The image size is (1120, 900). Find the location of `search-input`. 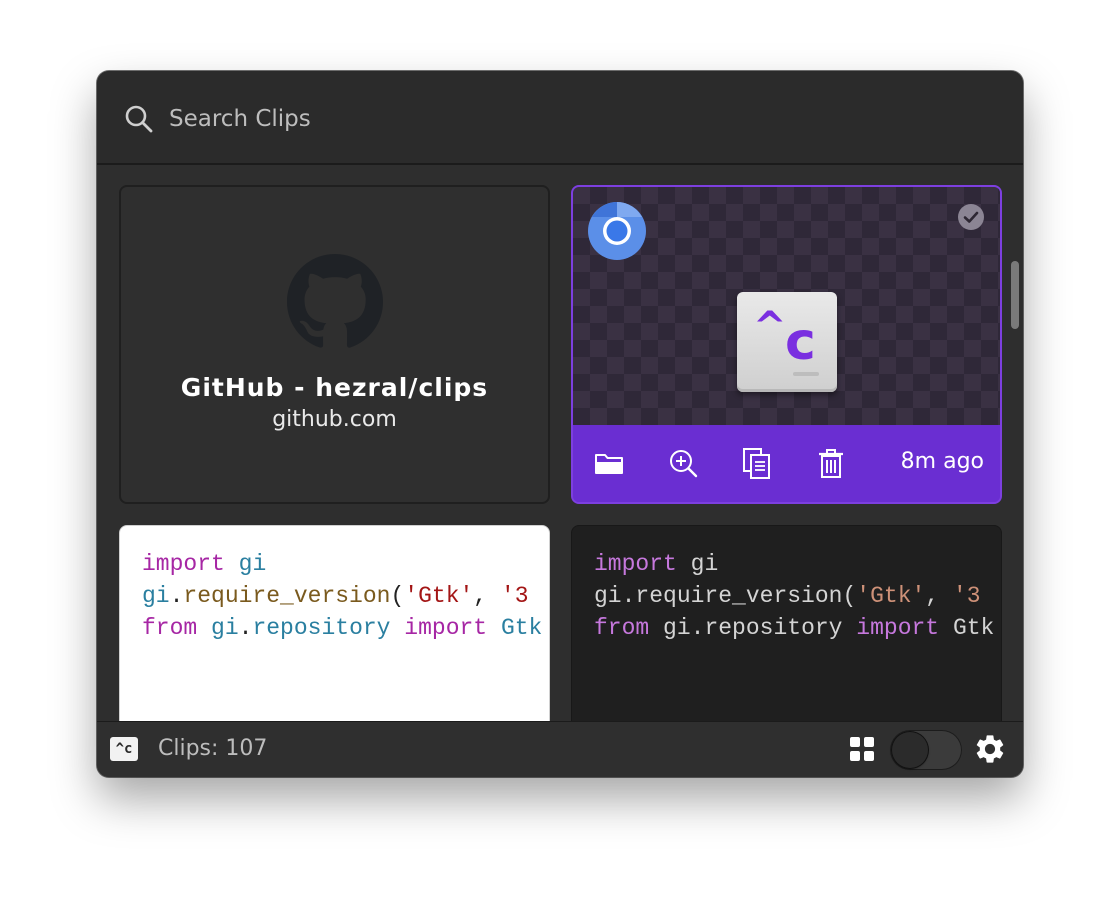

search-input is located at coordinates (469, 119).